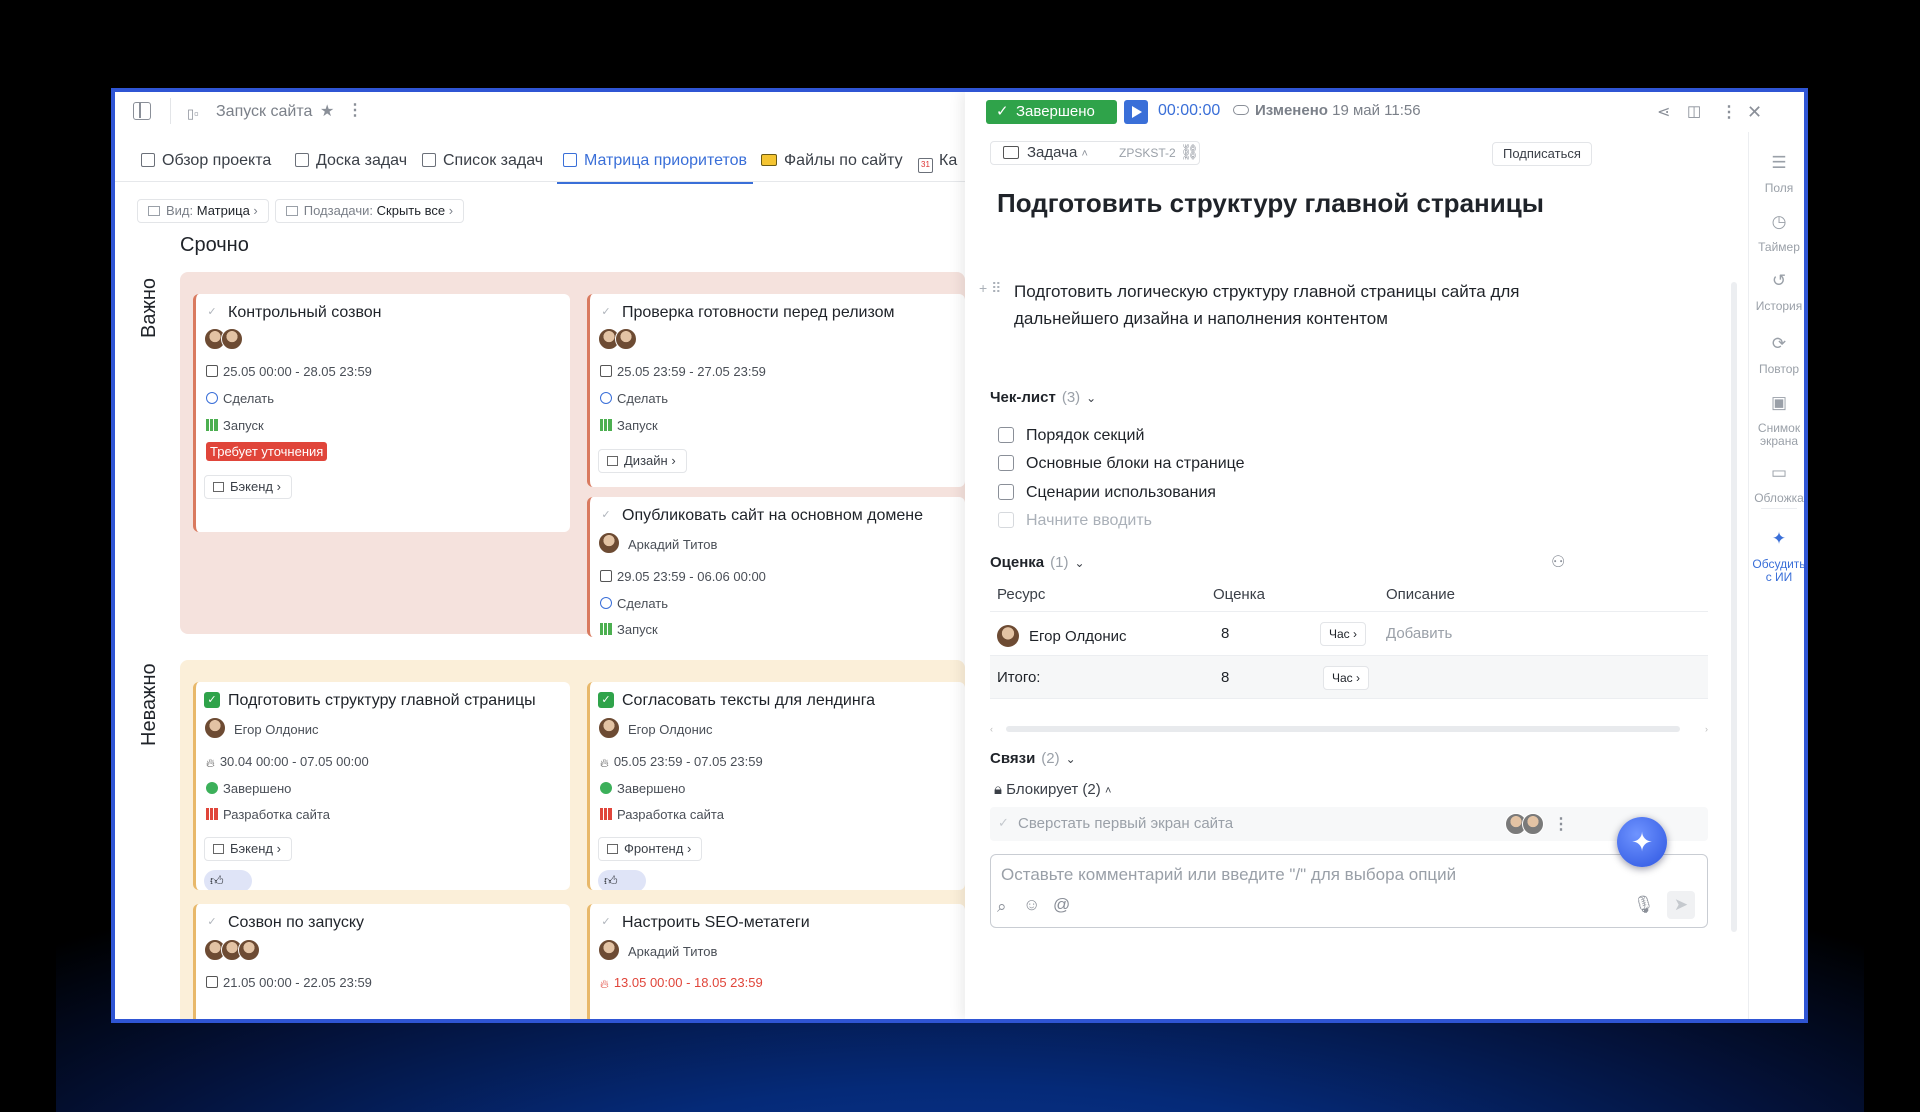 The image size is (1920, 1112). Describe the element at coordinates (1031, 905) in the screenshot. I see `emoji-icon: ☺` at that location.